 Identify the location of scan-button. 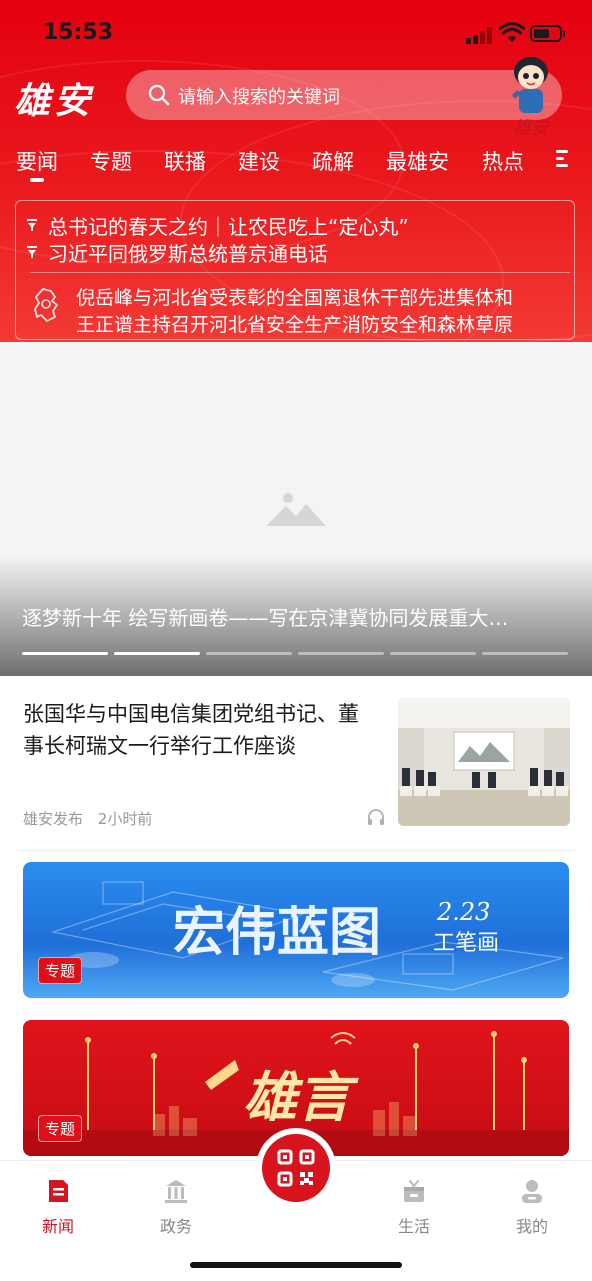
(296, 1168).